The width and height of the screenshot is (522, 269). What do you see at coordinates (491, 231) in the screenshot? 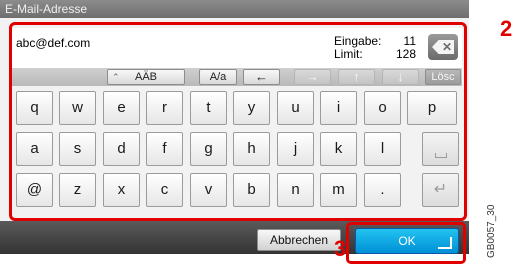
I see `figure-id: GB0057_30` at bounding box center [491, 231].